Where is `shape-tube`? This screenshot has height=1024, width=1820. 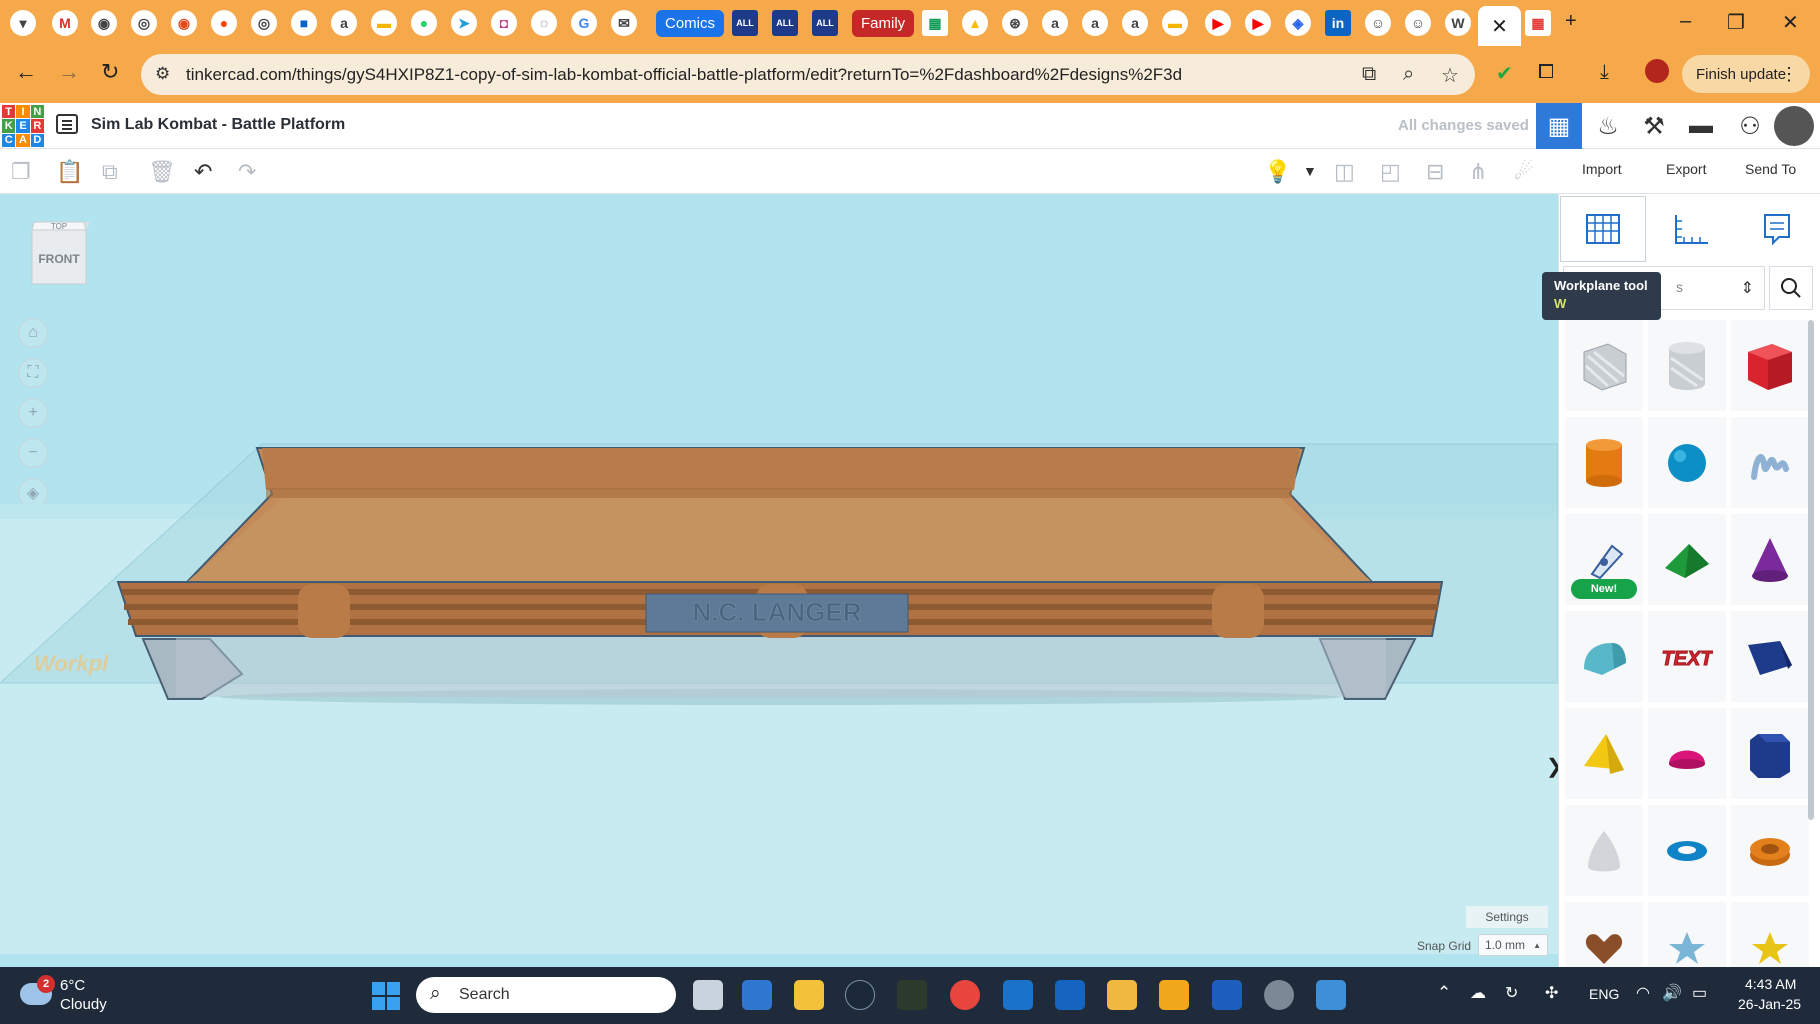
shape-tube is located at coordinates (1770, 850).